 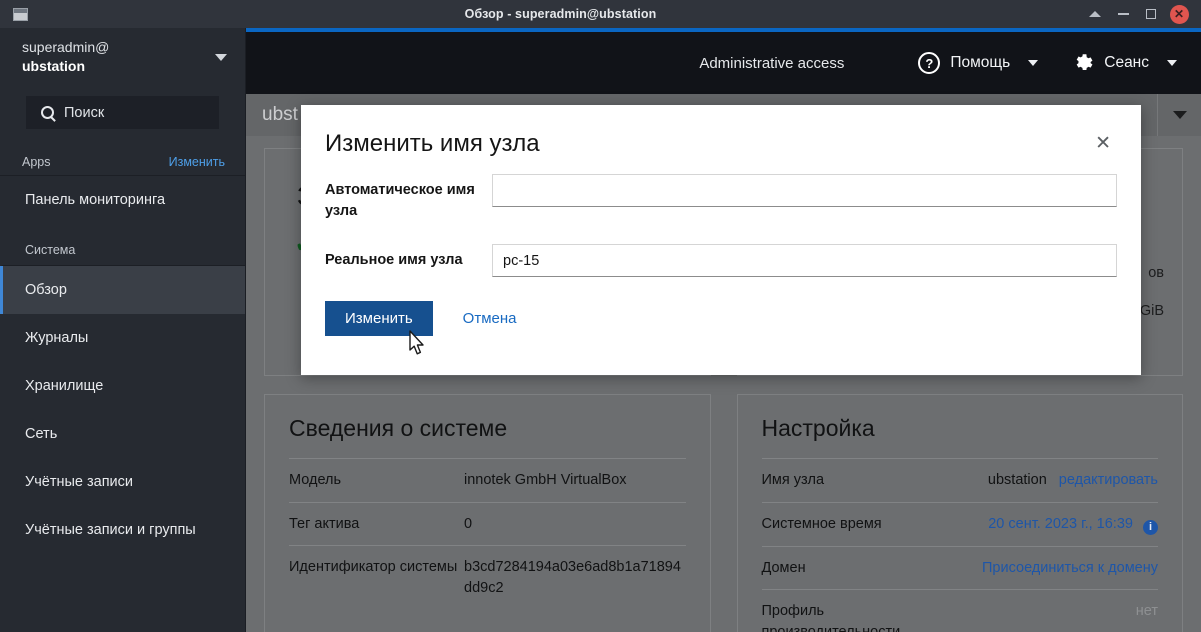 What do you see at coordinates (398, 428) in the screenshot?
I see `system-info-title: Сведения о системе` at bounding box center [398, 428].